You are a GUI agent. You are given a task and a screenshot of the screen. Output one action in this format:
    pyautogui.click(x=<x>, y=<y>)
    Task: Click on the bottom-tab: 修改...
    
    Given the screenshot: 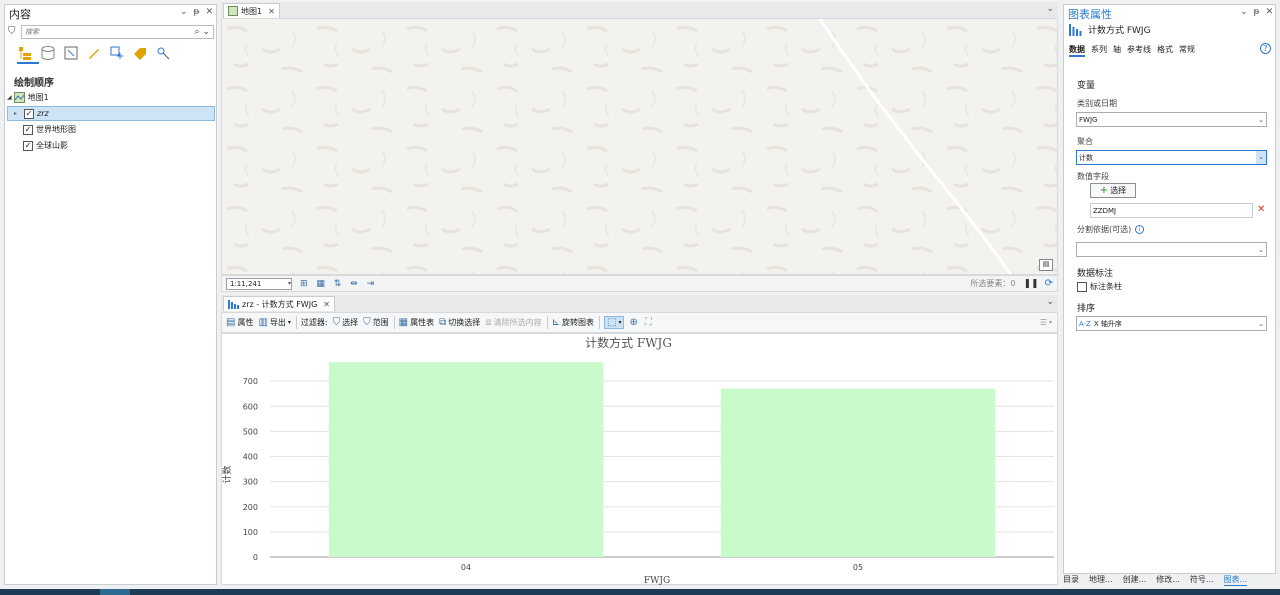 What is the action you would take?
    pyautogui.click(x=1168, y=580)
    